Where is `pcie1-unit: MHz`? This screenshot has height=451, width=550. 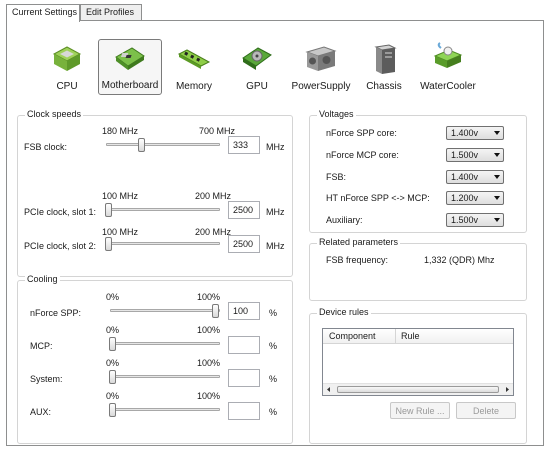 pcie1-unit: MHz is located at coordinates (275, 212).